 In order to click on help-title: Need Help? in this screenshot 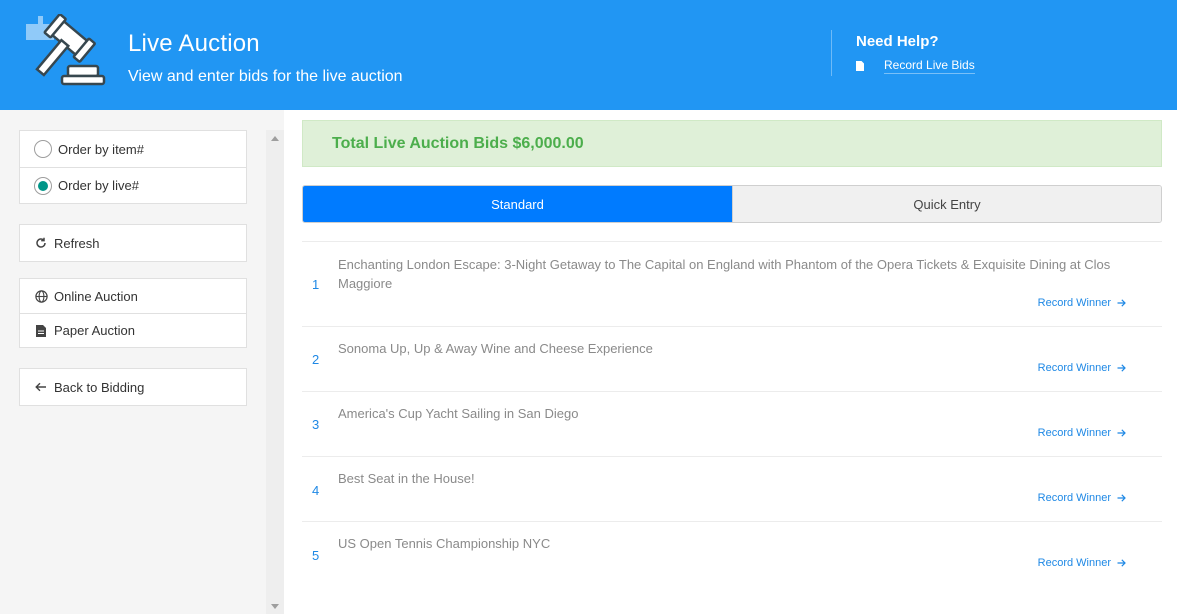, I will do `click(897, 41)`.